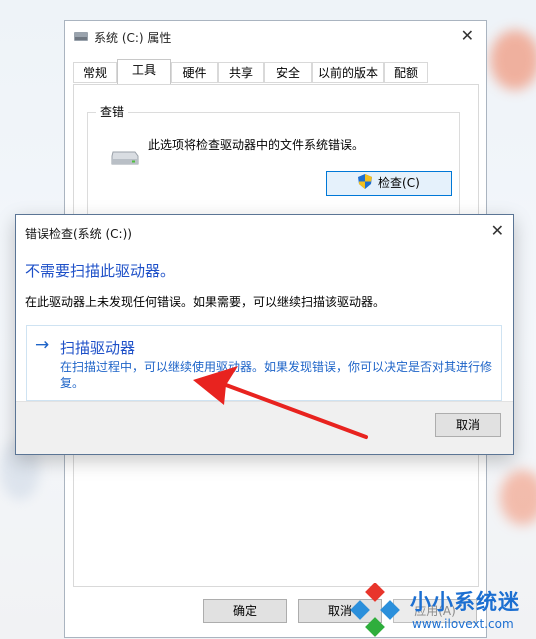 Image resolution: width=536 pixels, height=639 pixels. I want to click on watermark-text: 小小系统迷, so click(465, 602).